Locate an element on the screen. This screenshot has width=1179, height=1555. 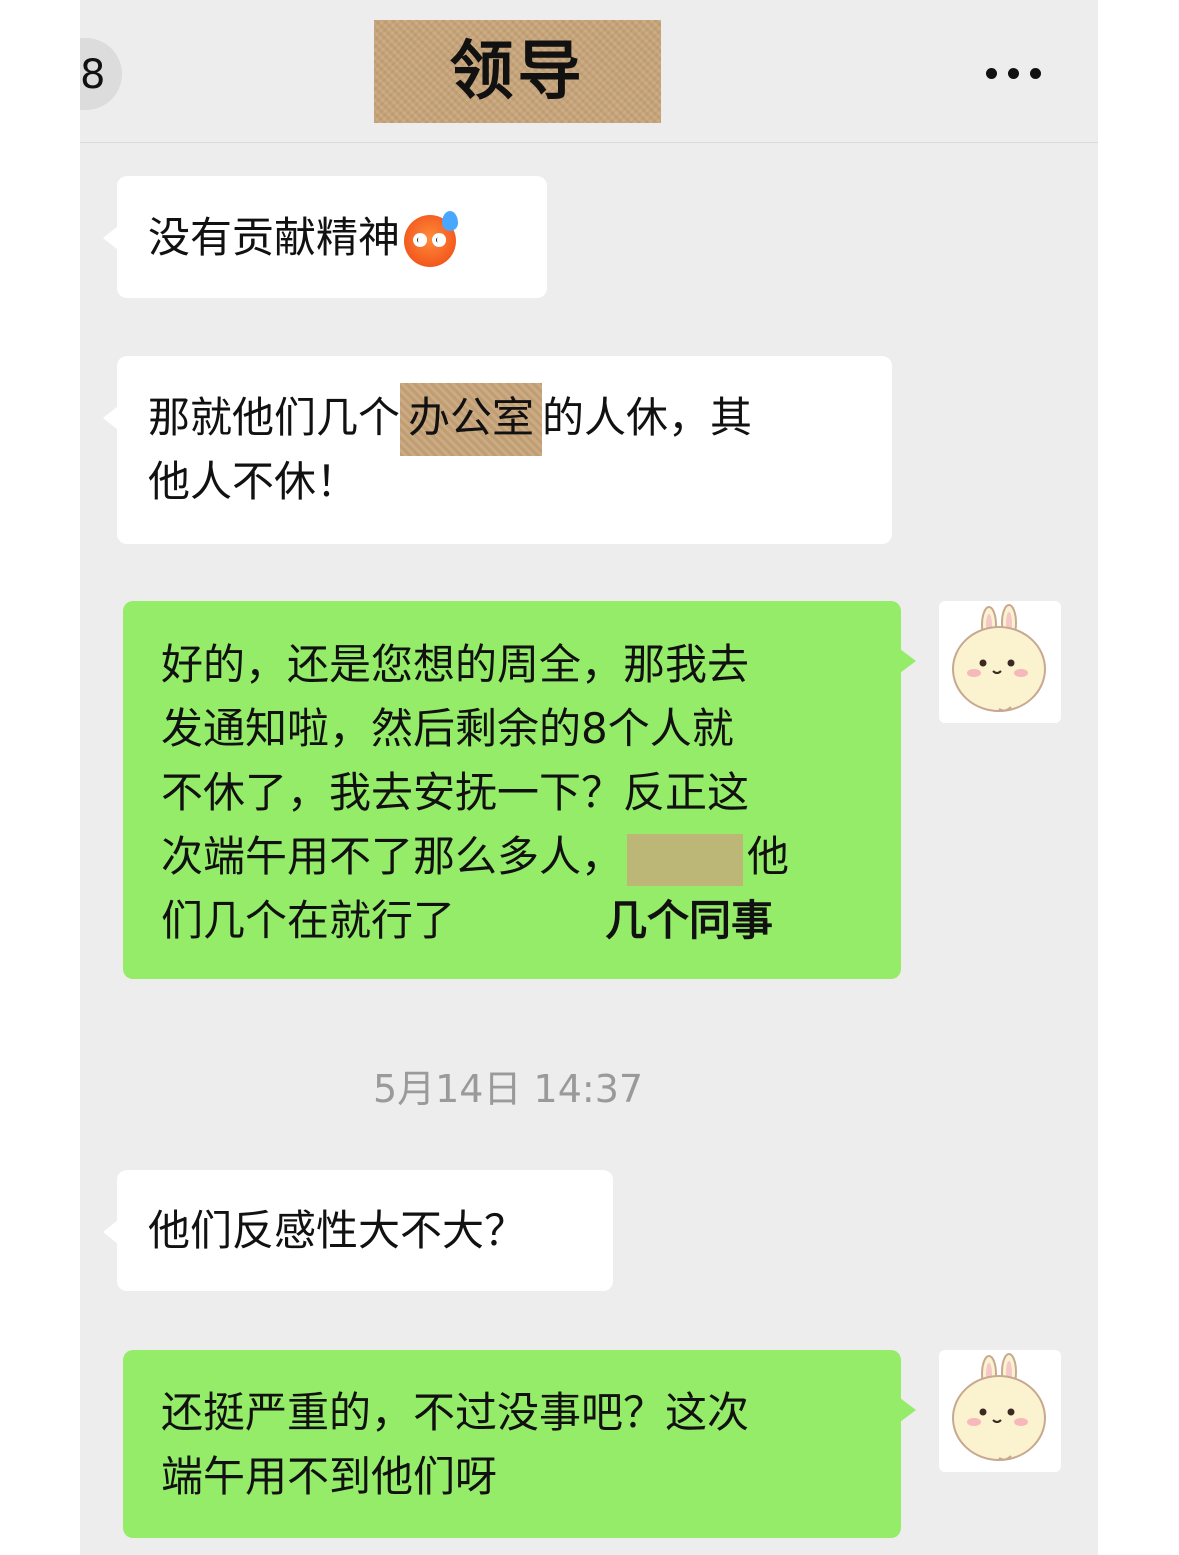
annotation-label: 几个同事 is located at coordinates (689, 920).